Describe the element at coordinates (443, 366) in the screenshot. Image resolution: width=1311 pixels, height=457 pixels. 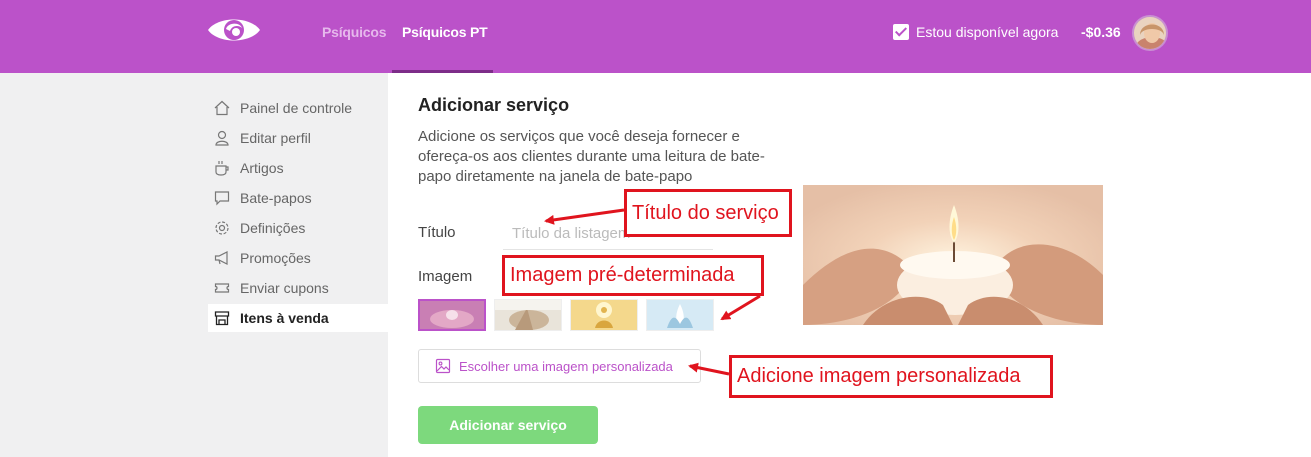
I see `image-icon` at that location.